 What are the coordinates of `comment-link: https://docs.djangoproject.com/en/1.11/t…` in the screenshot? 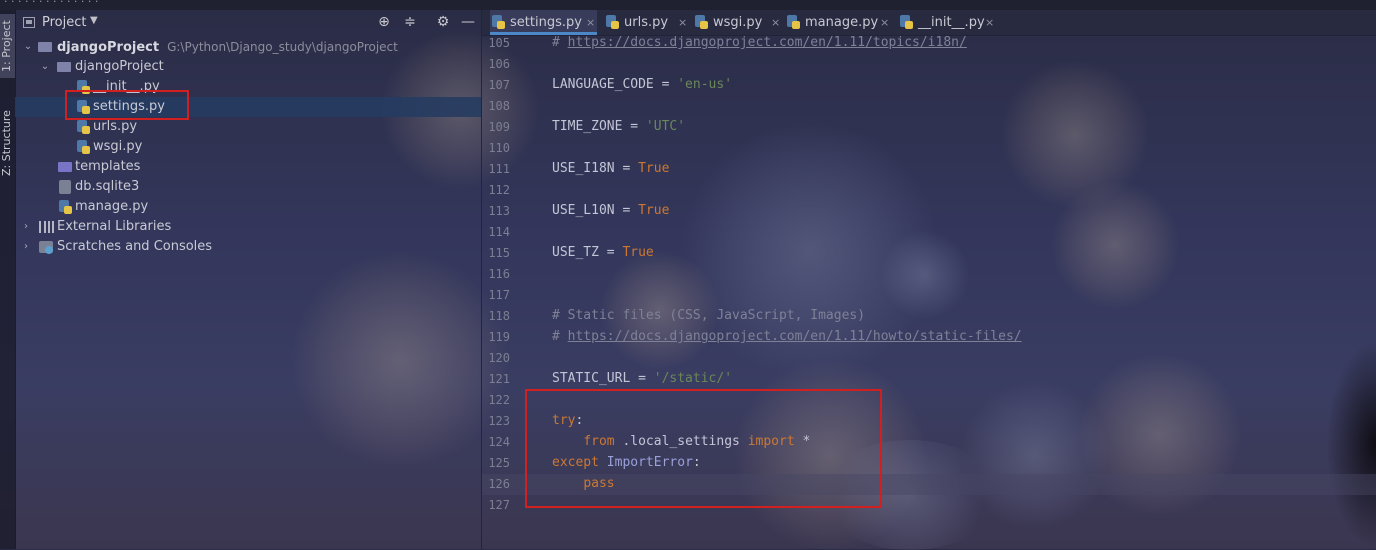 It's located at (767, 42).